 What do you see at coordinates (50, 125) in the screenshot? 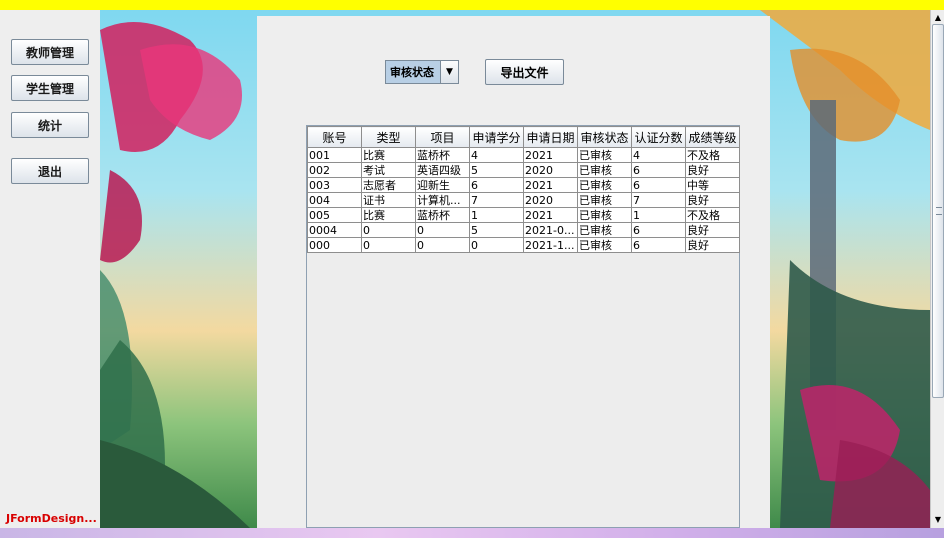
I see `statistics-button: 统计` at bounding box center [50, 125].